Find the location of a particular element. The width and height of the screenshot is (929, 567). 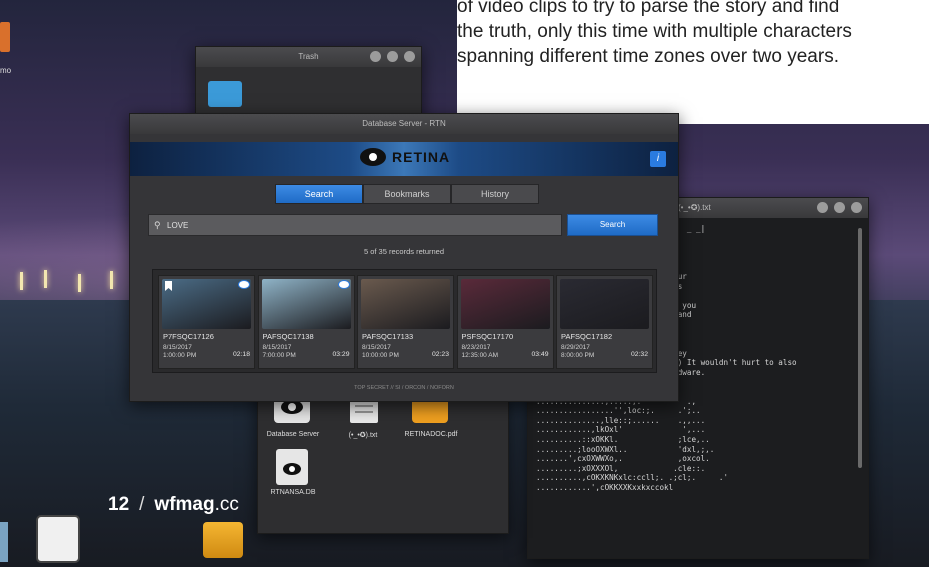

tab-search: Search is located at coordinates (319, 194).